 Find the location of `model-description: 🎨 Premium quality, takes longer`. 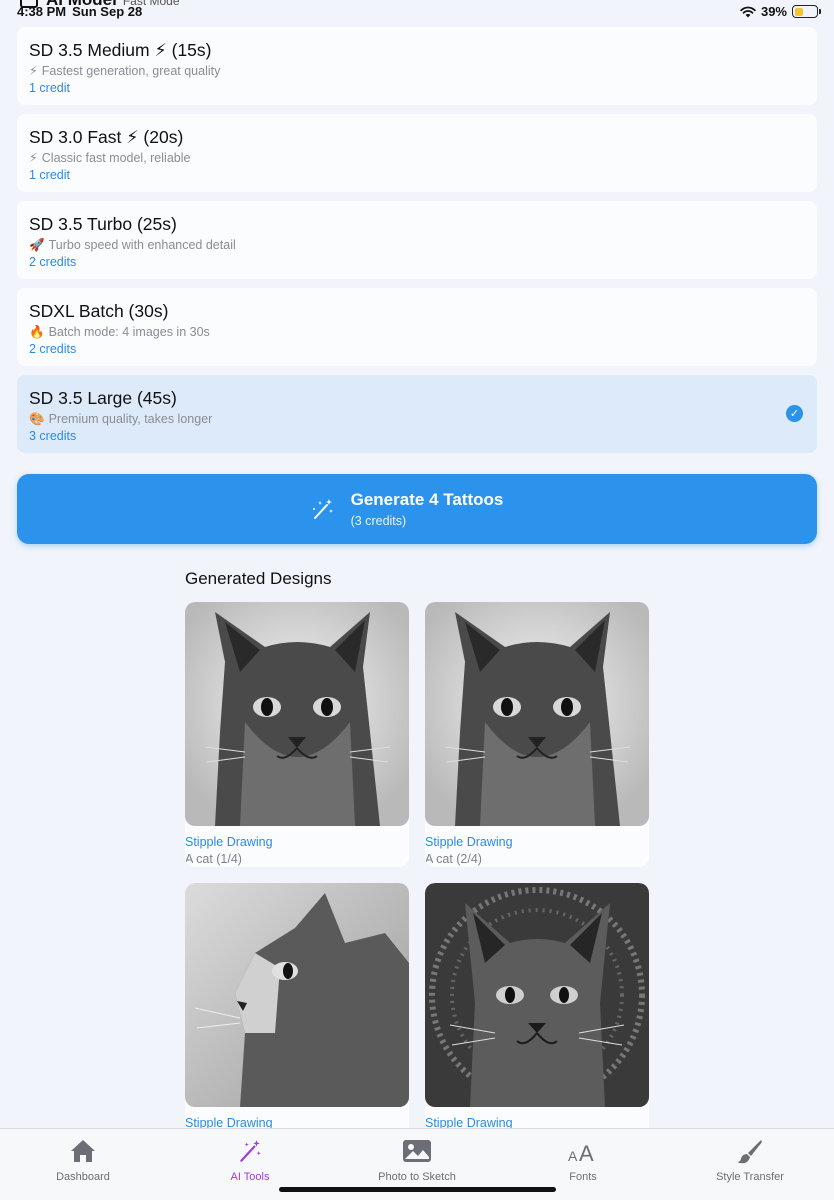

model-description: 🎨 Premium quality, takes longer is located at coordinates (417, 419).